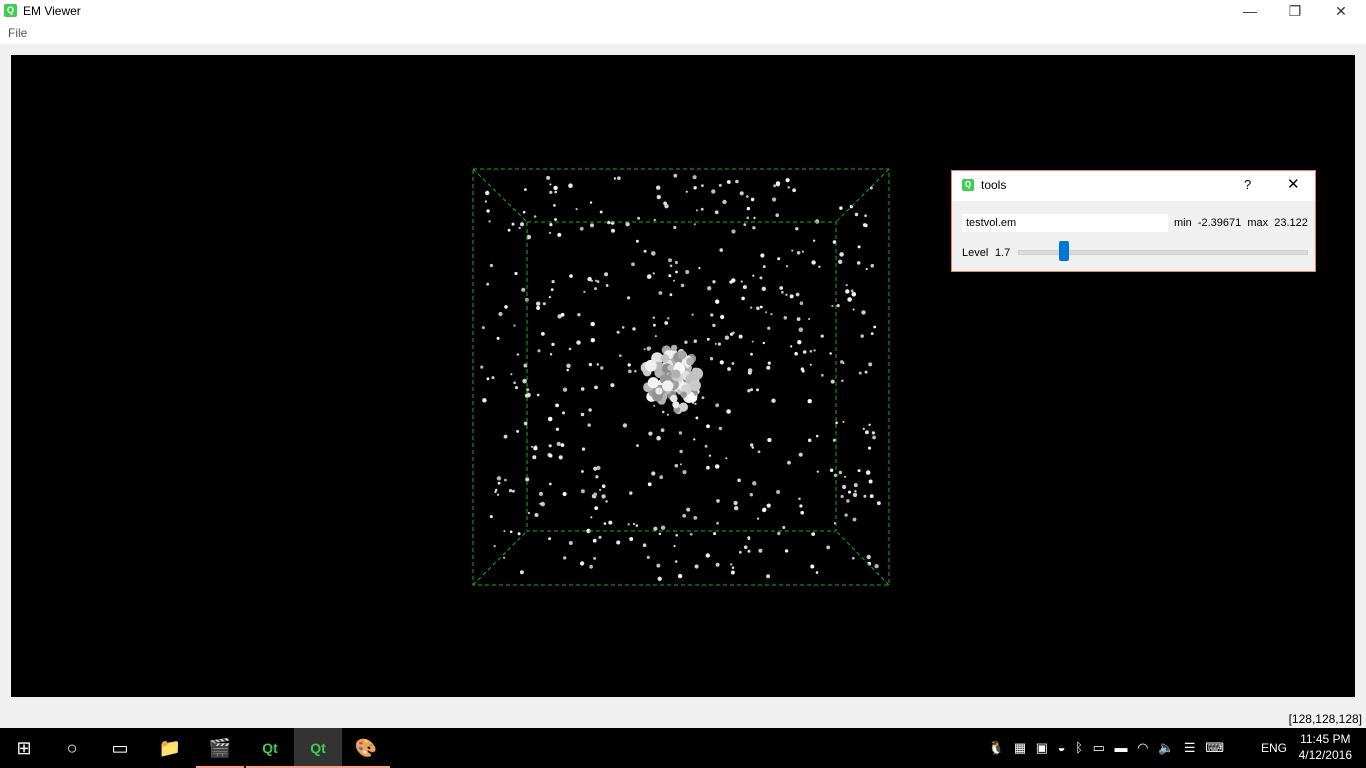  Describe the element at coordinates (1166, 747) in the screenshot. I see `volume-icon: 🔈` at that location.